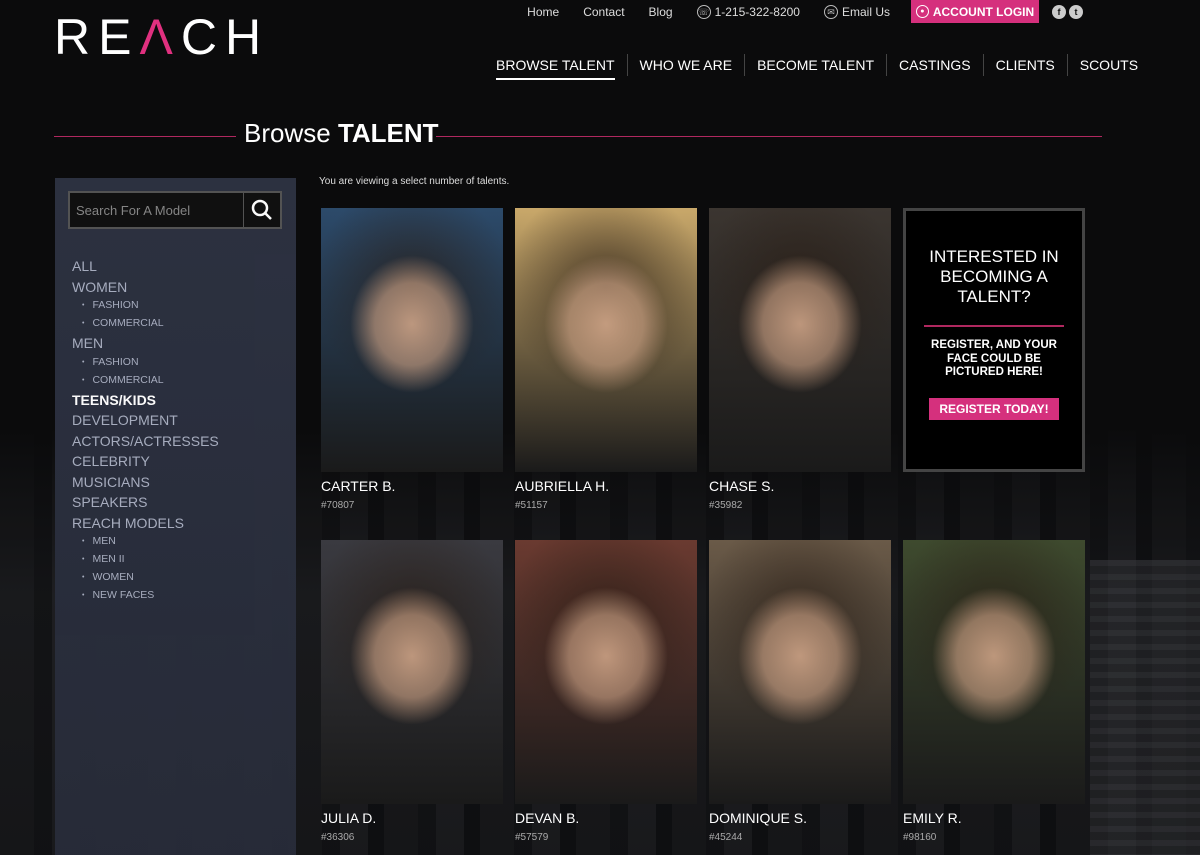 Image resolution: width=1200 pixels, height=855 pixels. Describe the element at coordinates (161, 37) in the screenshot. I see `reach-logo: REΛCH` at that location.